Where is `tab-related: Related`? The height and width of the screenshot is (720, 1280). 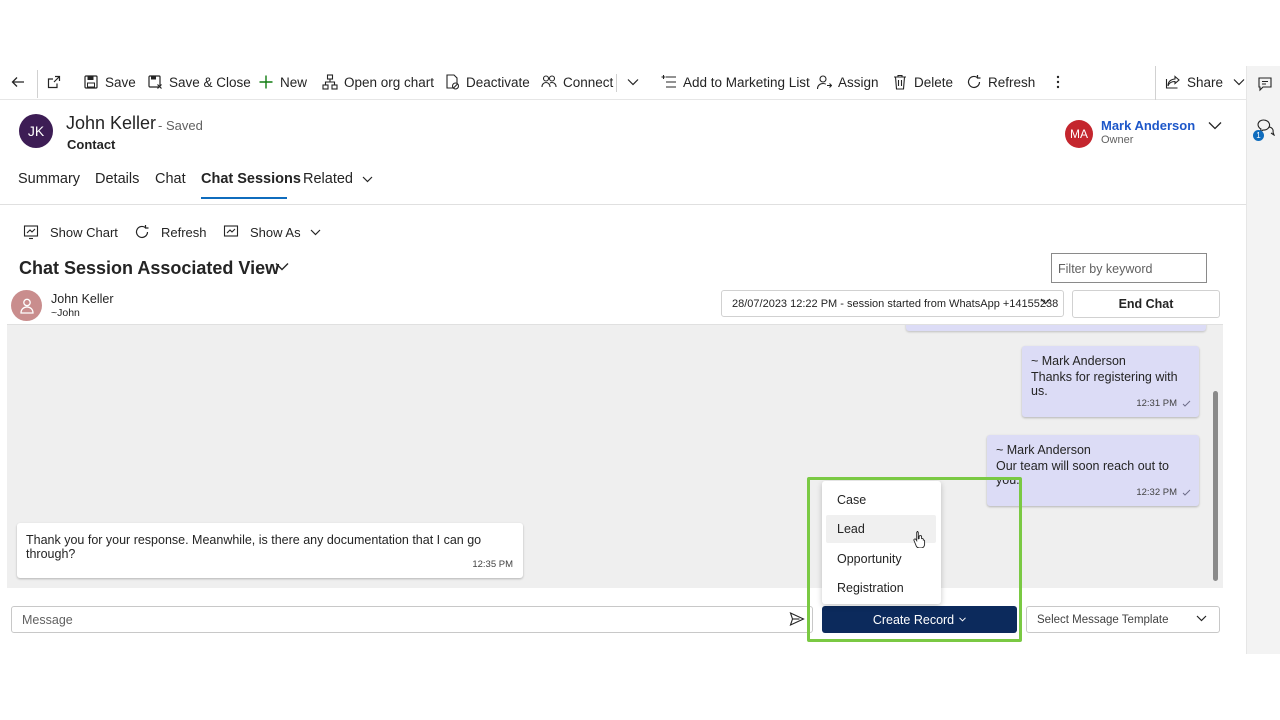
tab-related: Related is located at coordinates (338, 179).